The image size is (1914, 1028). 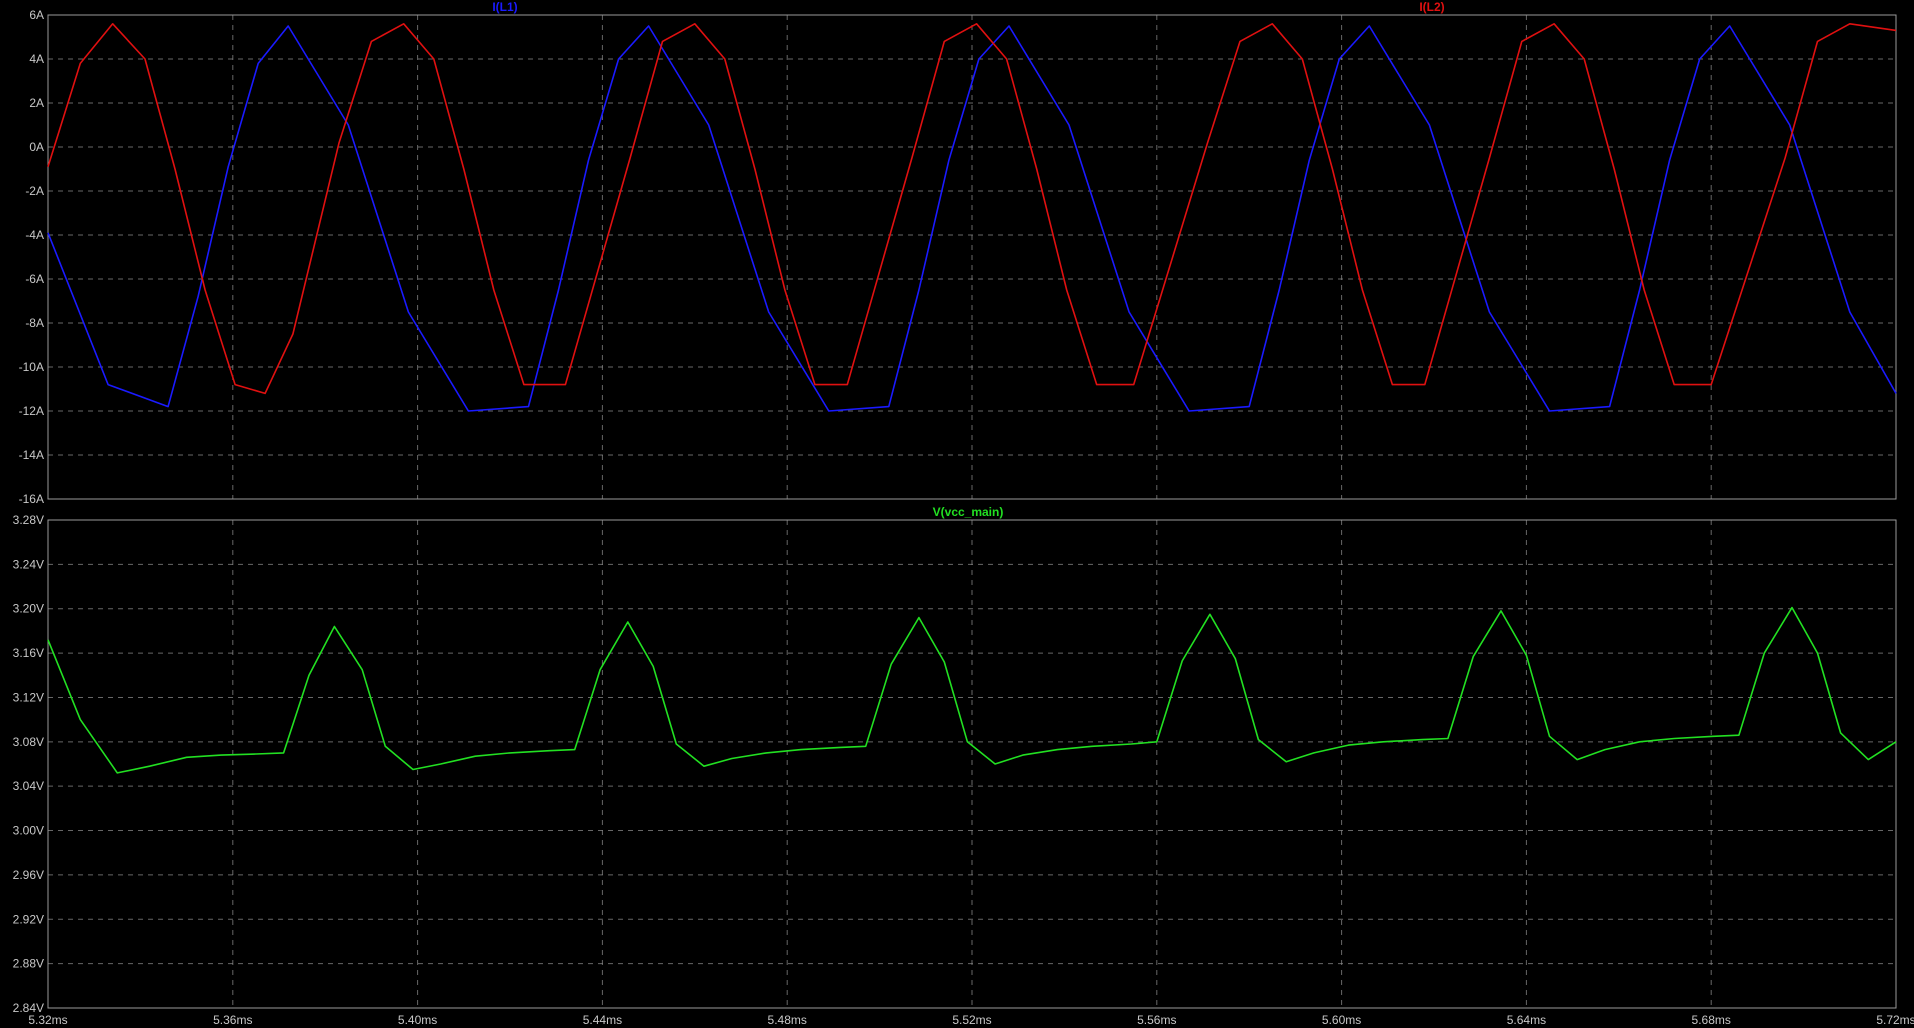 What do you see at coordinates (31, 367) in the screenshot?
I see `y-tick-label: -10A` at bounding box center [31, 367].